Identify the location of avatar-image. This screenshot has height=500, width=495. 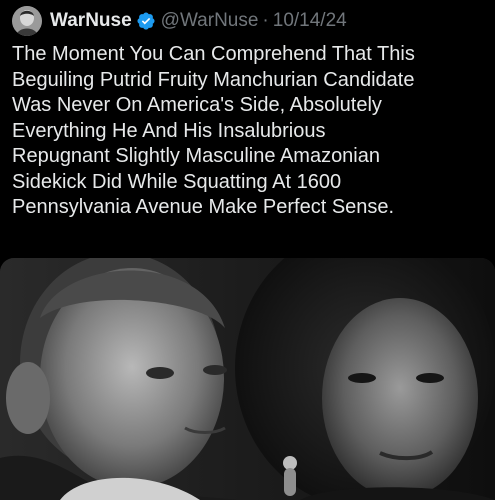
(27, 21).